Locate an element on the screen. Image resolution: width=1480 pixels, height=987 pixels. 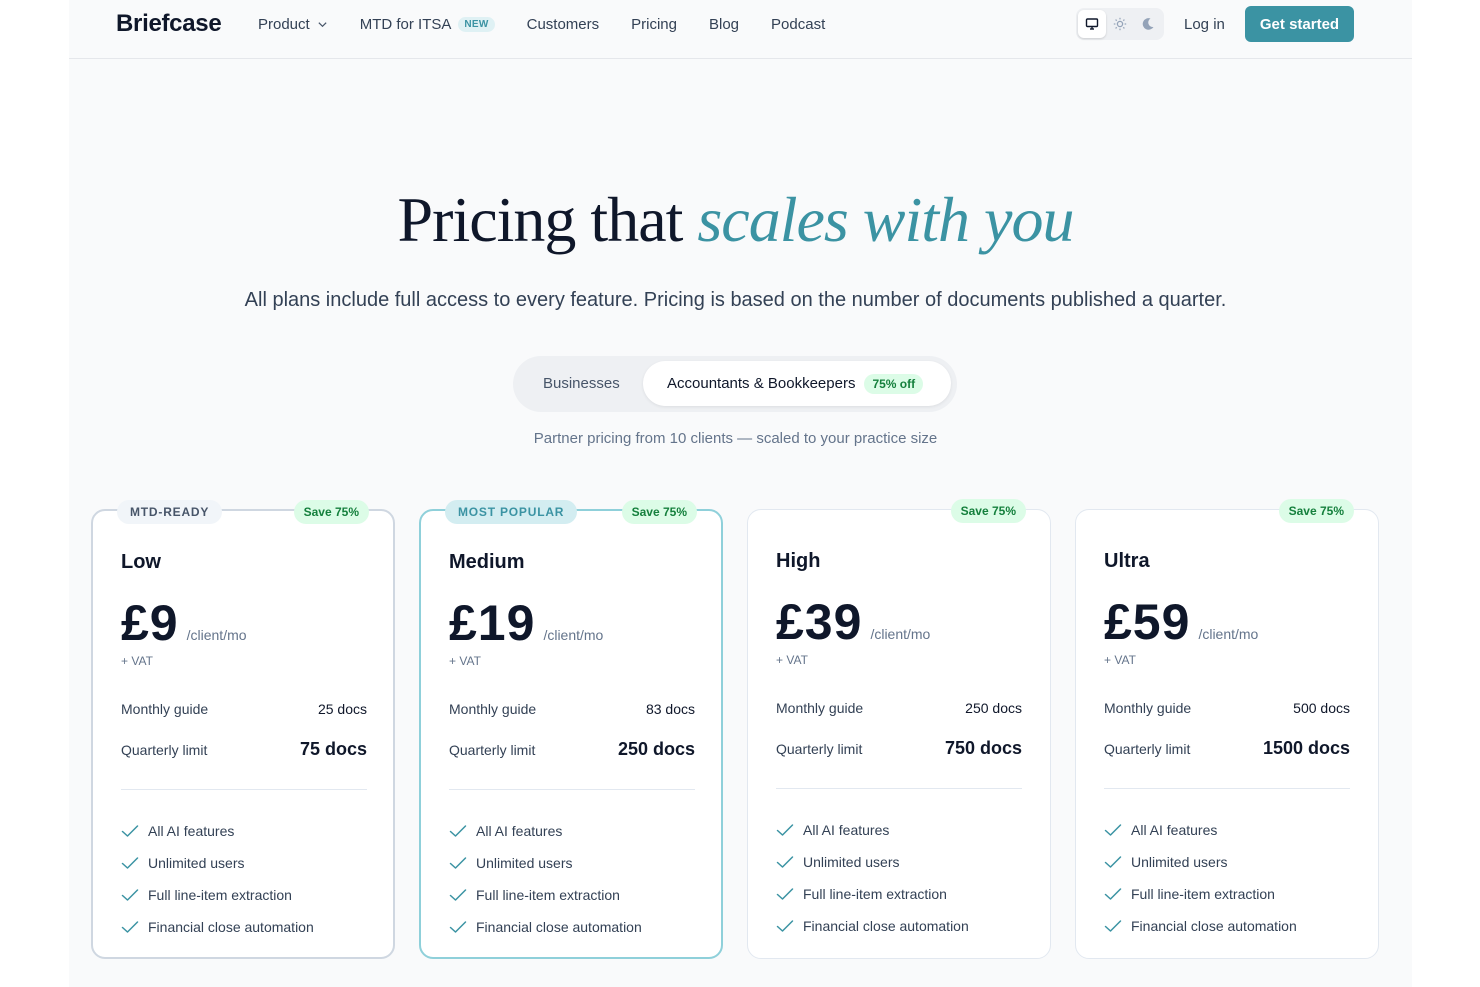
title-accent: scales with you is located at coordinates (885, 219).